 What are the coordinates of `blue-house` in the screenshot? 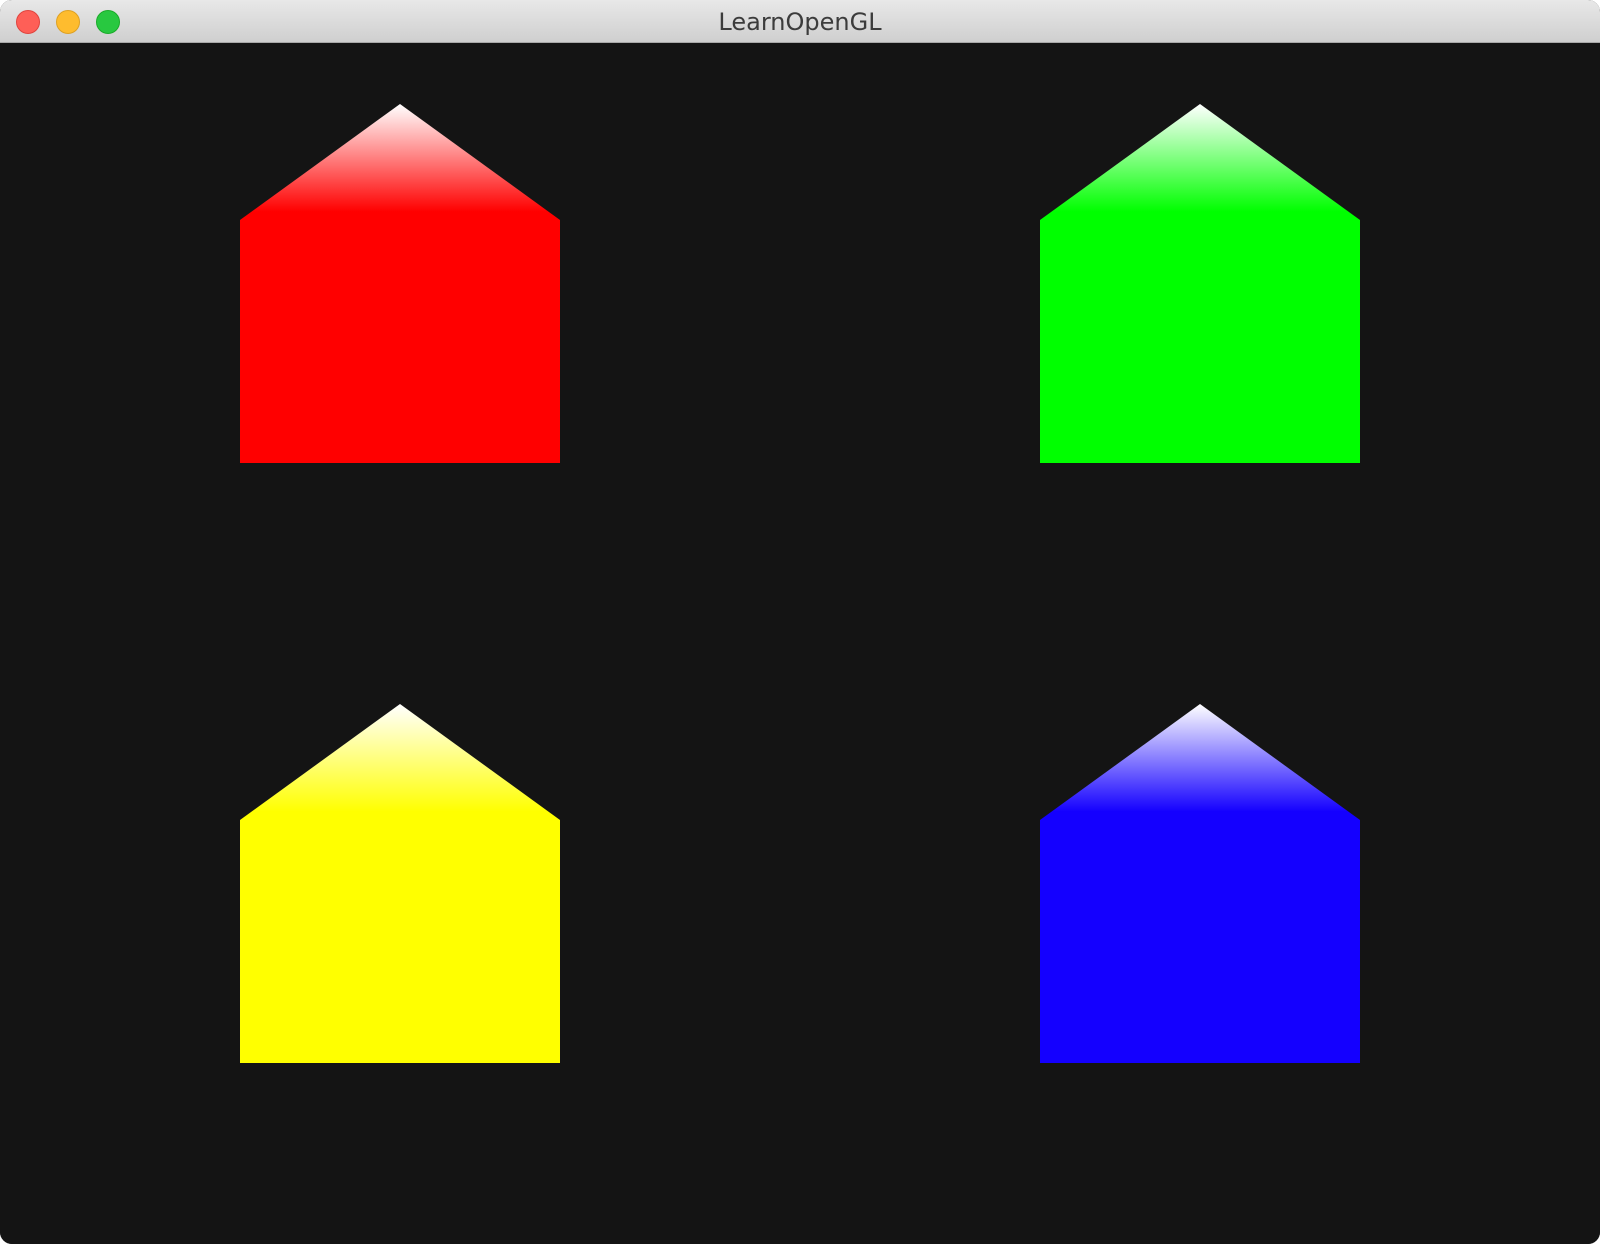 It's located at (1200, 883).